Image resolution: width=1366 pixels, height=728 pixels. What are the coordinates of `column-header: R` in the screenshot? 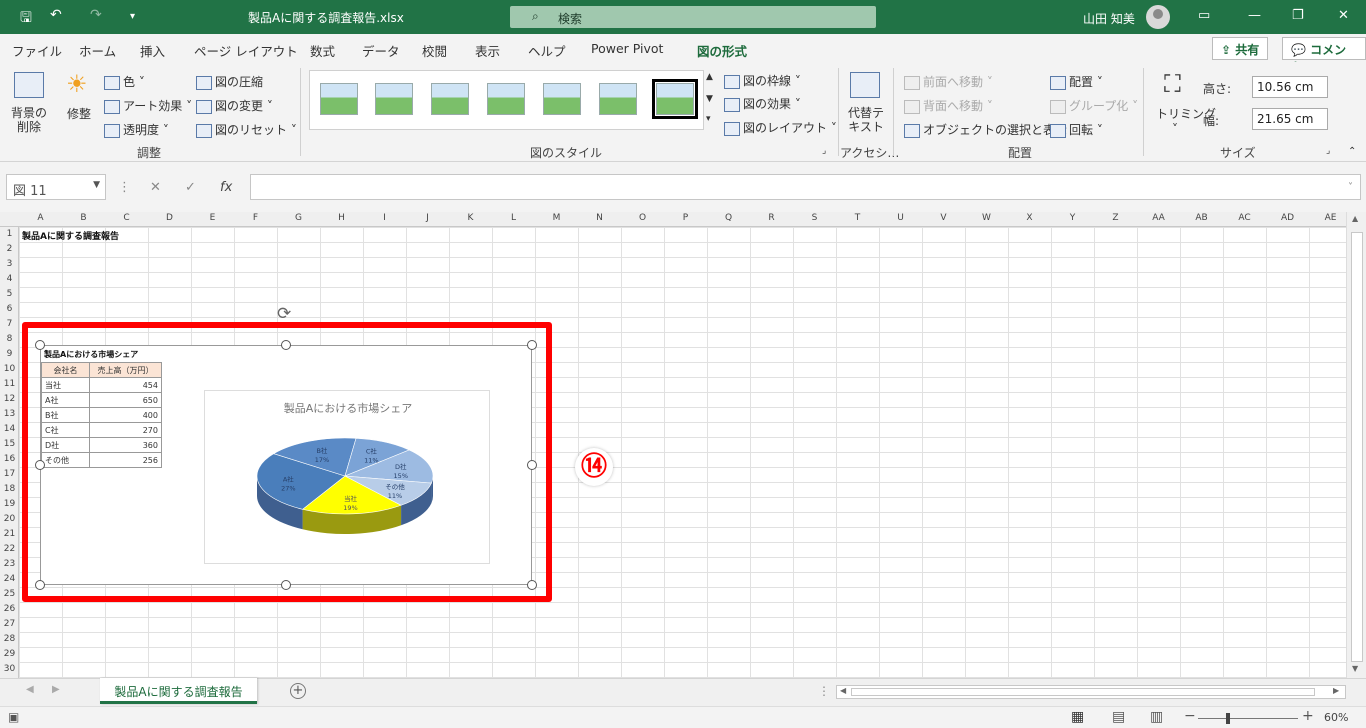 It's located at (771, 218).